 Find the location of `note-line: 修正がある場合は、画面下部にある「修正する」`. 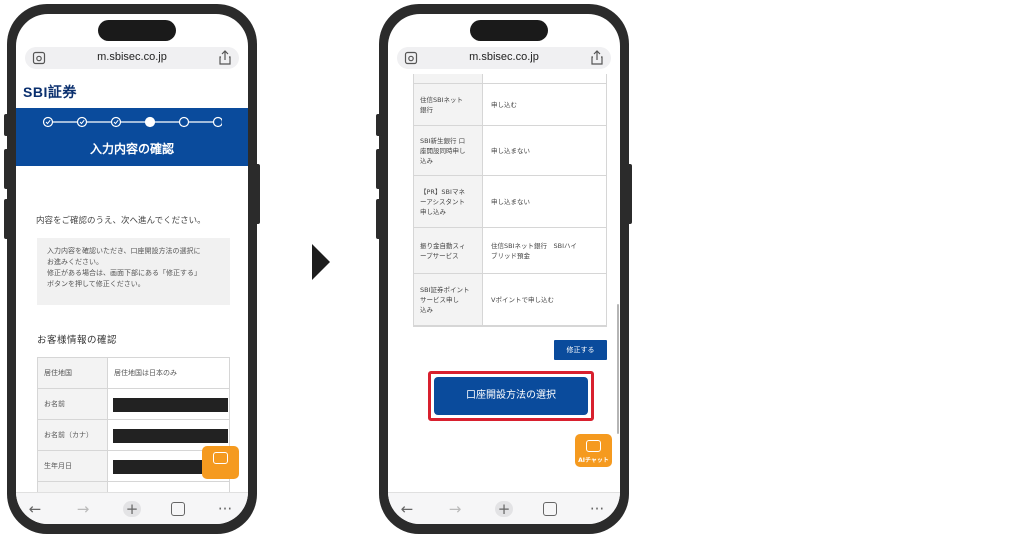

note-line: 修正がある場合は、画面下部にある「修正する」 is located at coordinates (124, 273).